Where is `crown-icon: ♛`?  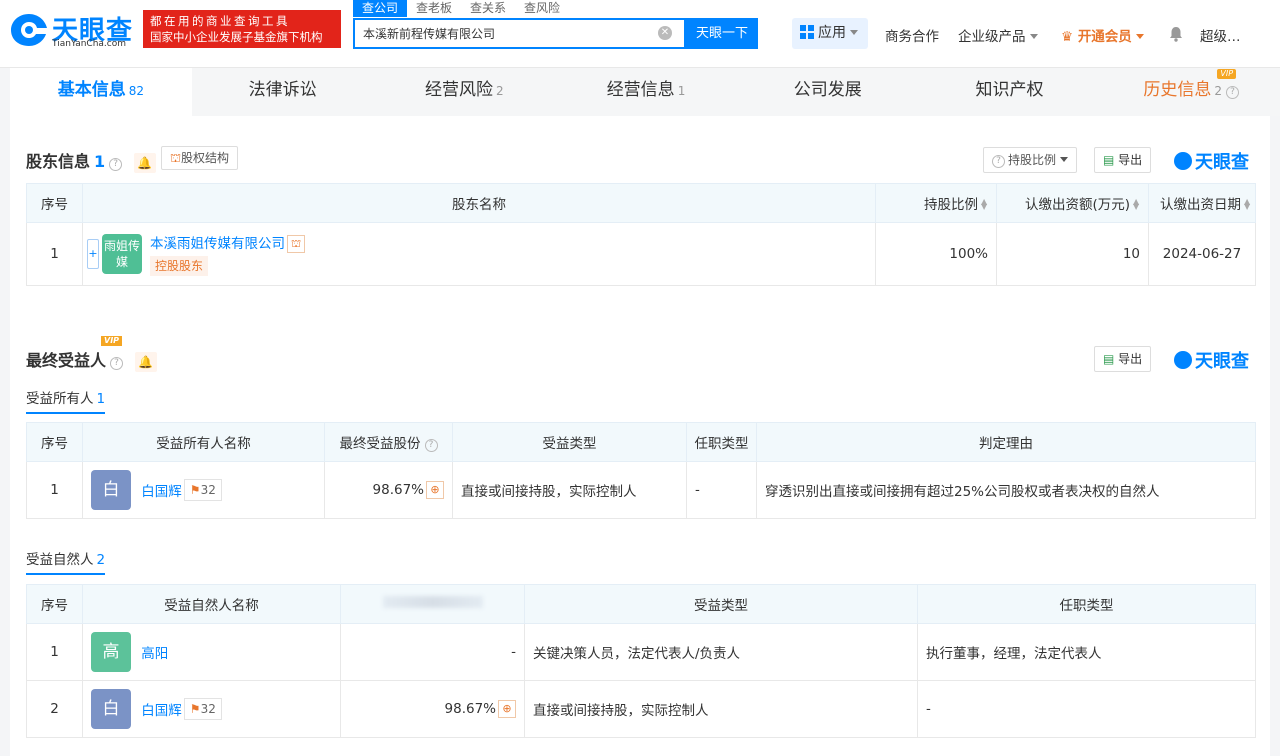
crown-icon: ♛ is located at coordinates (1067, 37).